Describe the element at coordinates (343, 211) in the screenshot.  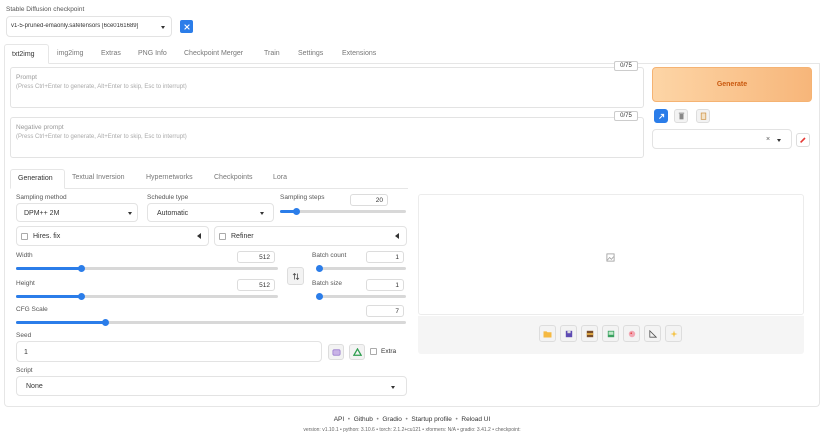
I see `sampling-steps-slider` at that location.